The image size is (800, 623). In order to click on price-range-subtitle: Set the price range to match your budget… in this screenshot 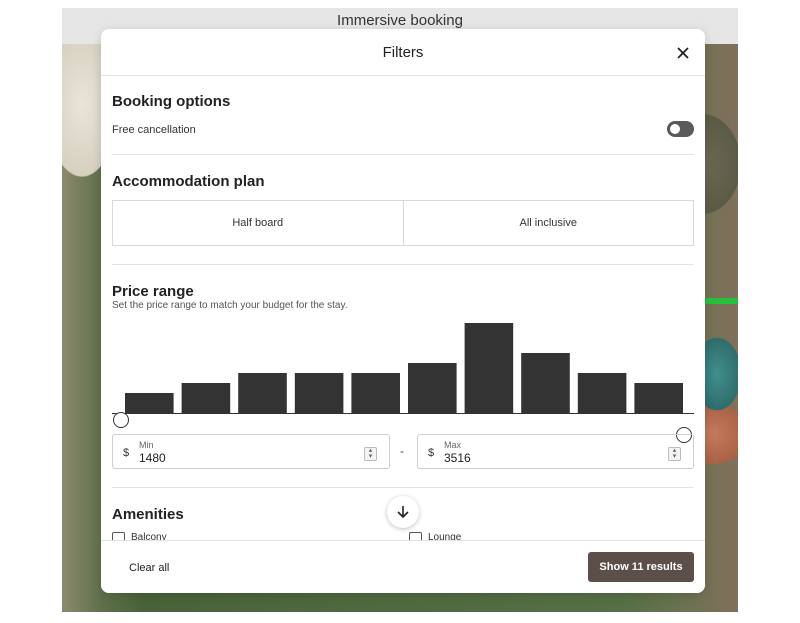, I will do `click(230, 305)`.